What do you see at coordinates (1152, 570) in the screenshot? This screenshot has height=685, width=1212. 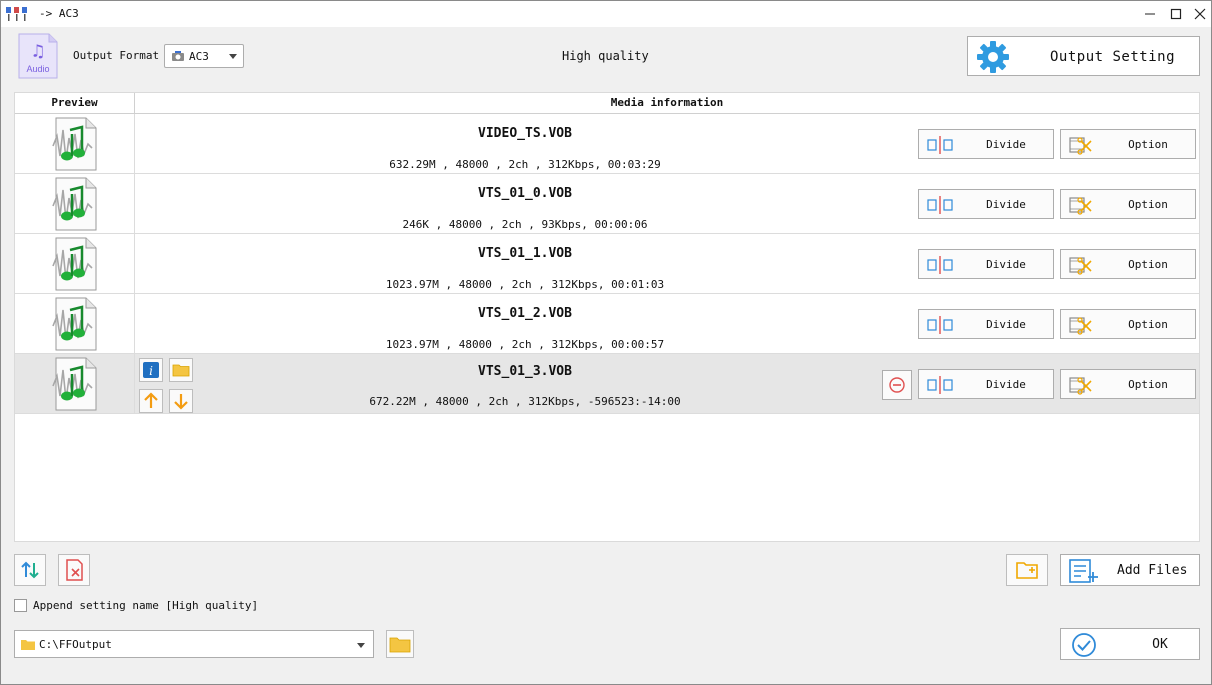 I see `add-files-label: Add Files` at bounding box center [1152, 570].